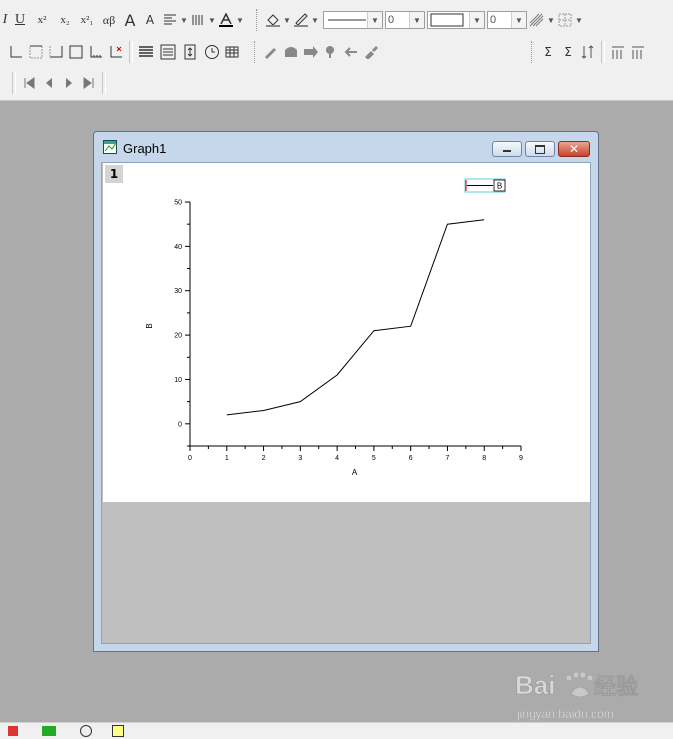  I want to click on line-color-dropdown: ▼, so click(315, 20).